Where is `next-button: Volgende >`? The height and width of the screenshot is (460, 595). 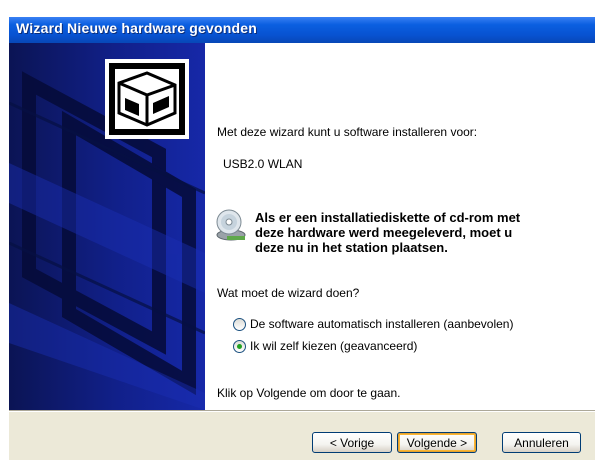 next-button: Volgende > is located at coordinates (437, 442).